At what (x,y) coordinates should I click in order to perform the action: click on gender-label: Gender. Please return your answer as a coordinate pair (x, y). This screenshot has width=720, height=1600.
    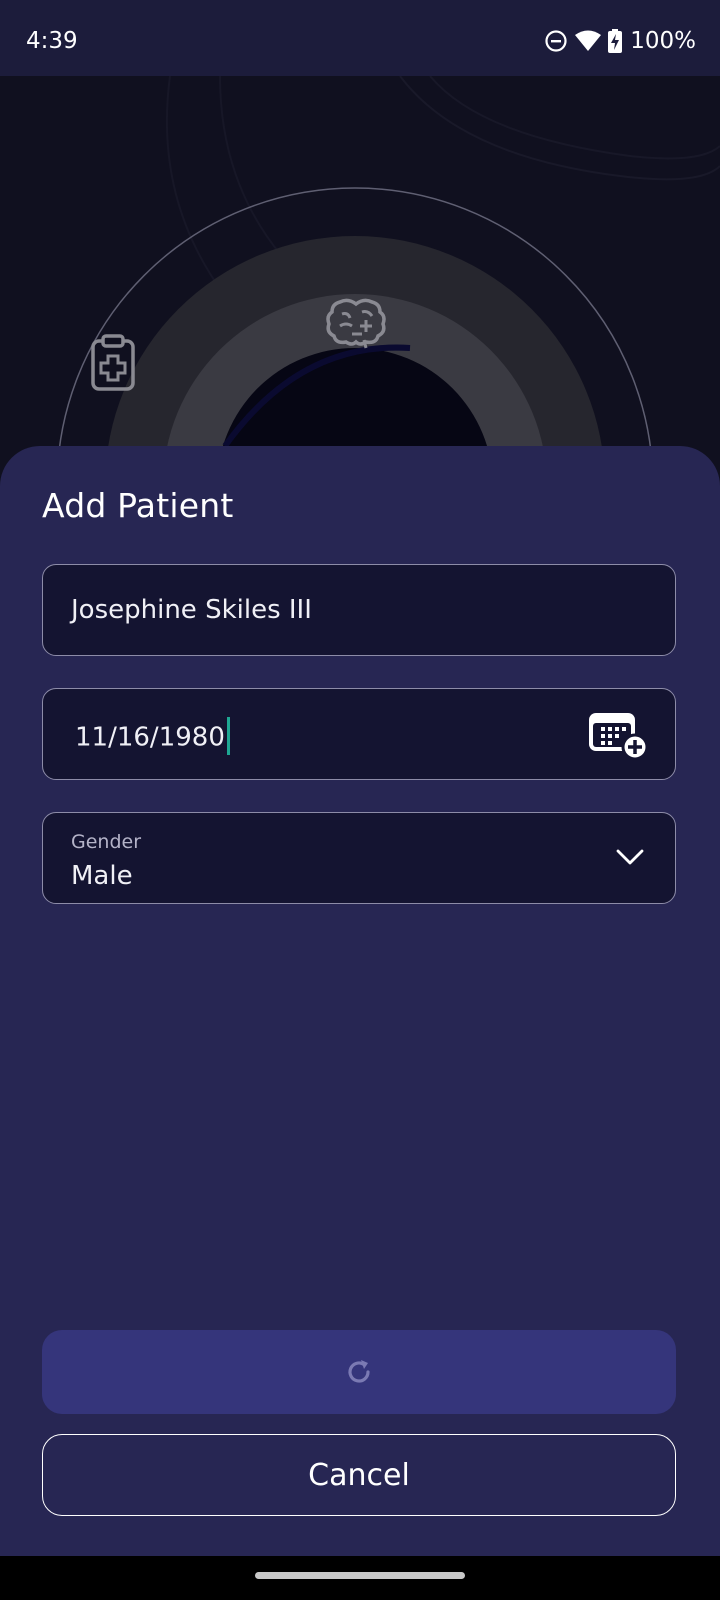
    Looking at the image, I should click on (106, 842).